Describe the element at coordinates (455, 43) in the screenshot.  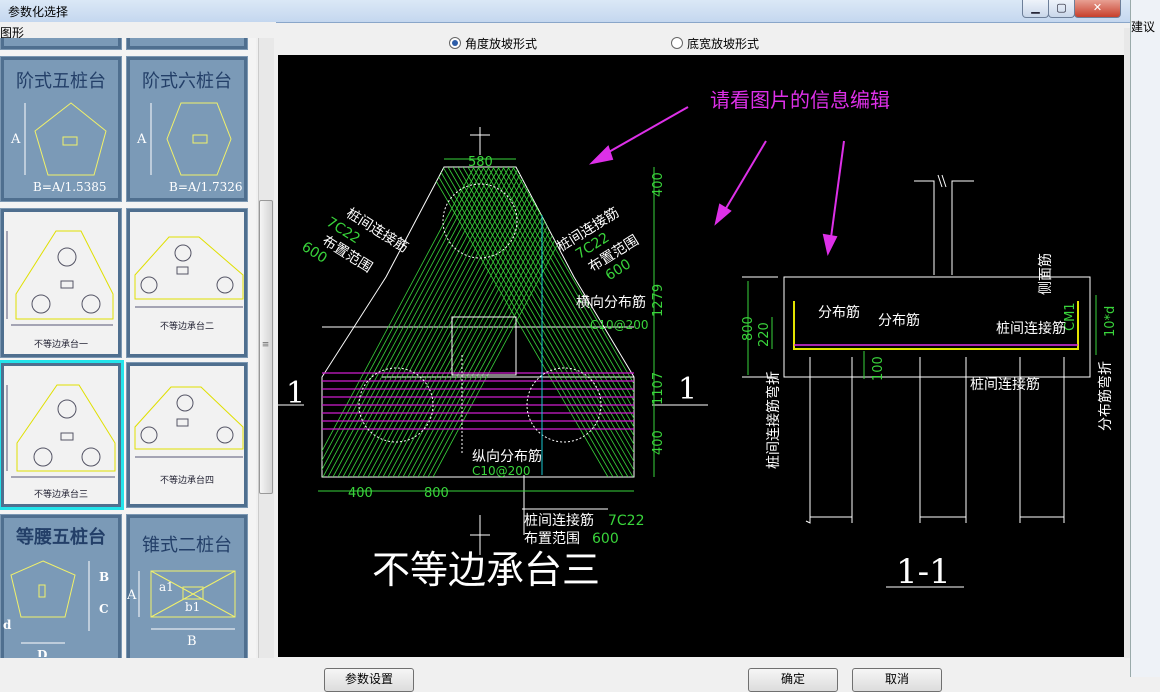
I see `radio-checked-icon` at that location.